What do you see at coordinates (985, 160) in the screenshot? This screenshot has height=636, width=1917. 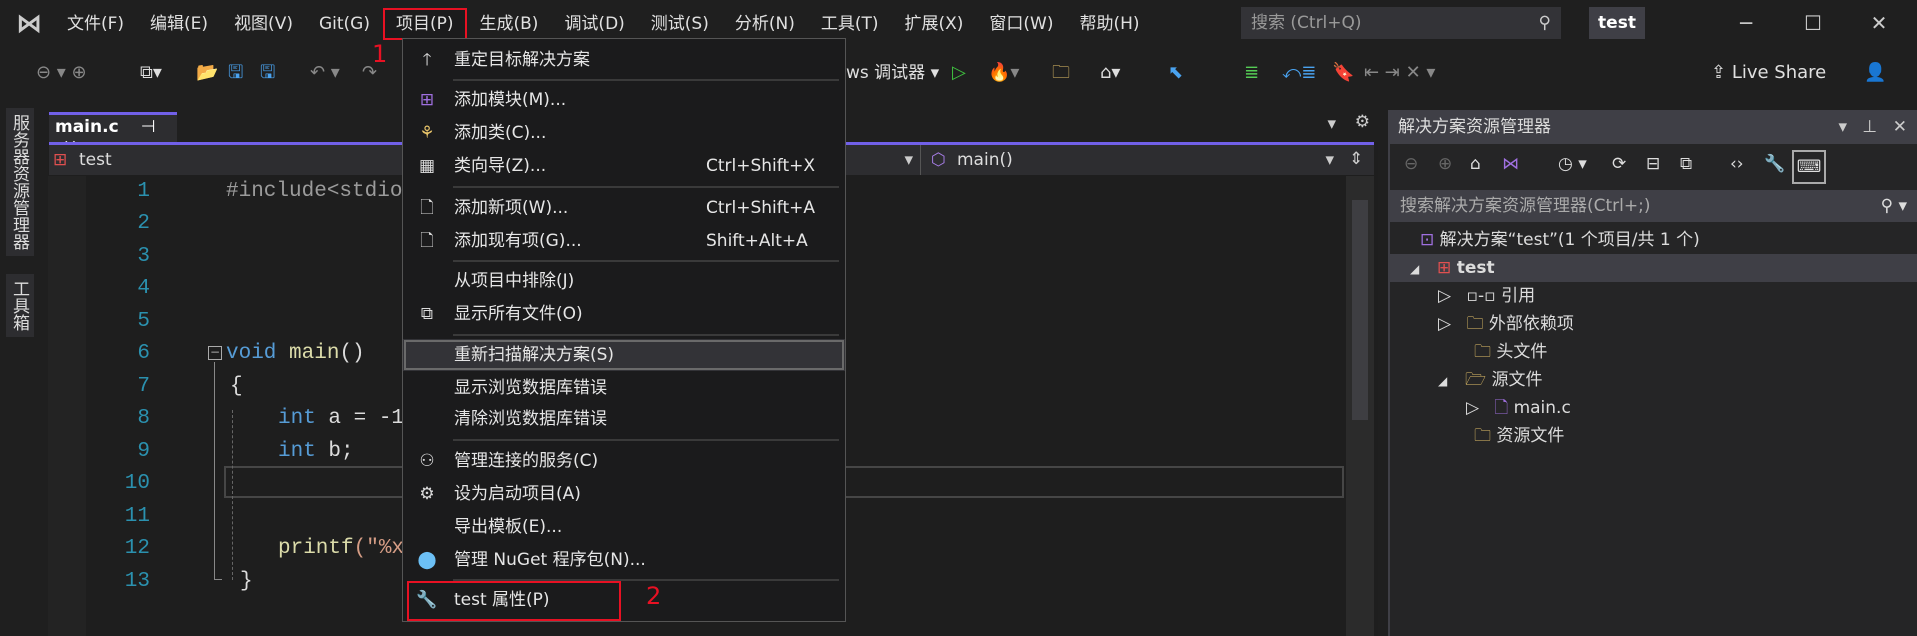 I see `nav-function-label: main()` at bounding box center [985, 160].